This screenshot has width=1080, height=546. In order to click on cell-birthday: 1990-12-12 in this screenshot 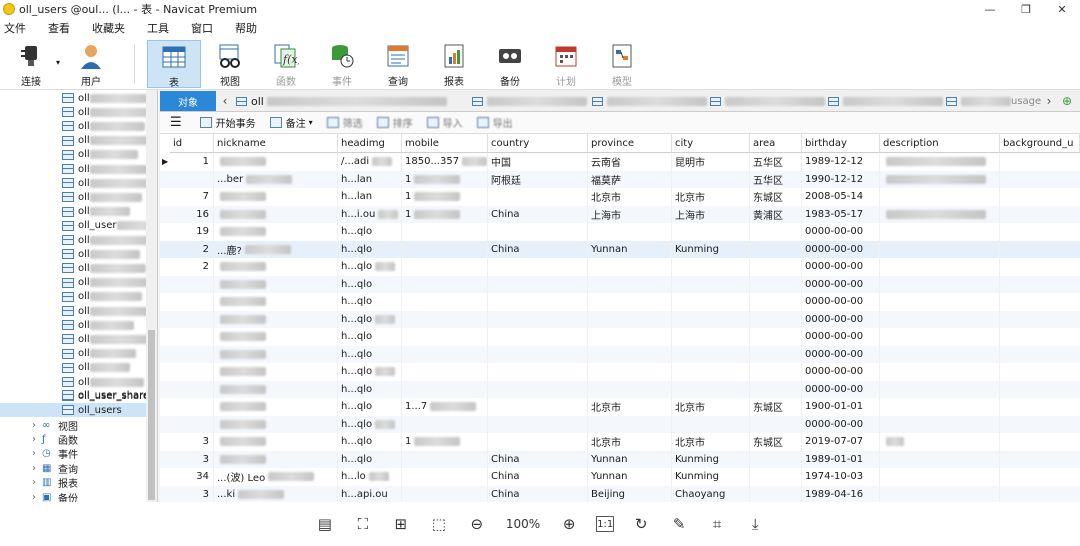, I will do `click(841, 179)`.